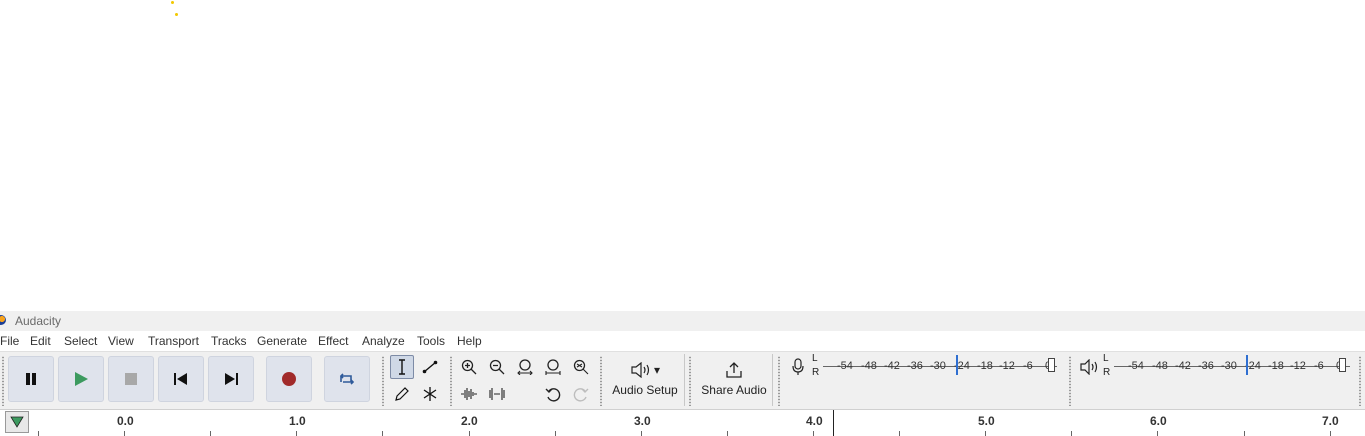 The width and height of the screenshot is (1365, 436). What do you see at coordinates (430, 394) in the screenshot?
I see `multi-tool-button` at bounding box center [430, 394].